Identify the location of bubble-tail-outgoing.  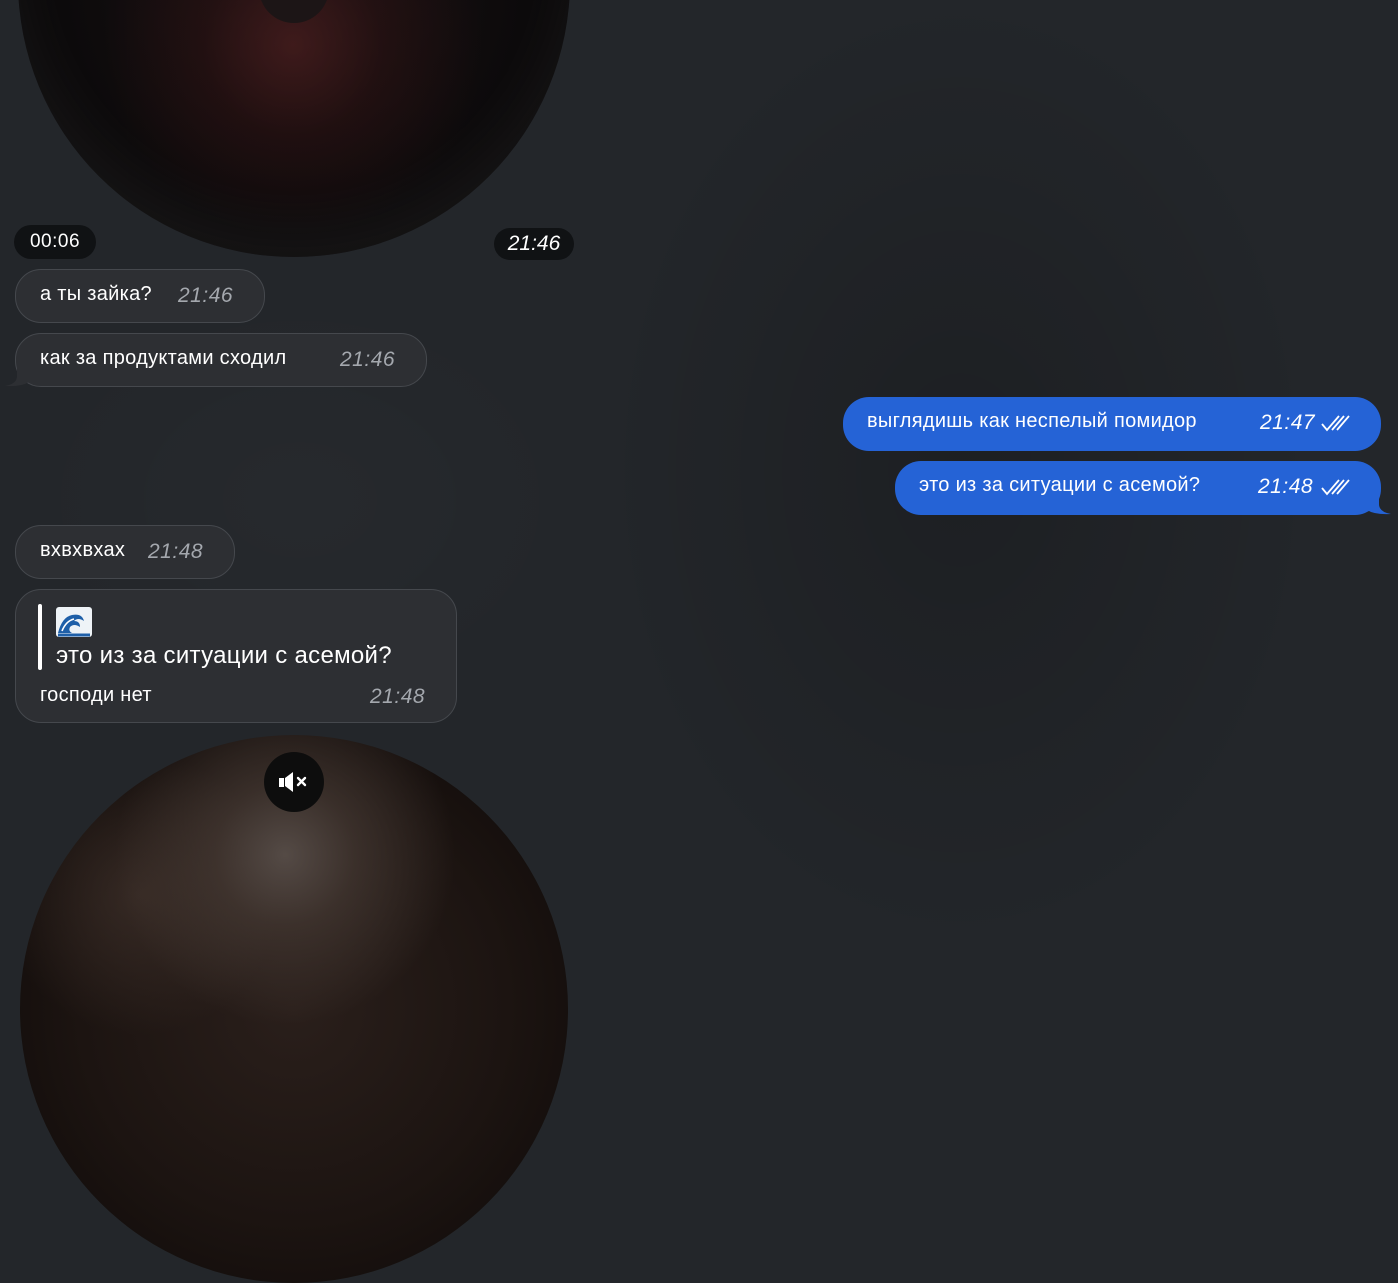
(1379, 502).